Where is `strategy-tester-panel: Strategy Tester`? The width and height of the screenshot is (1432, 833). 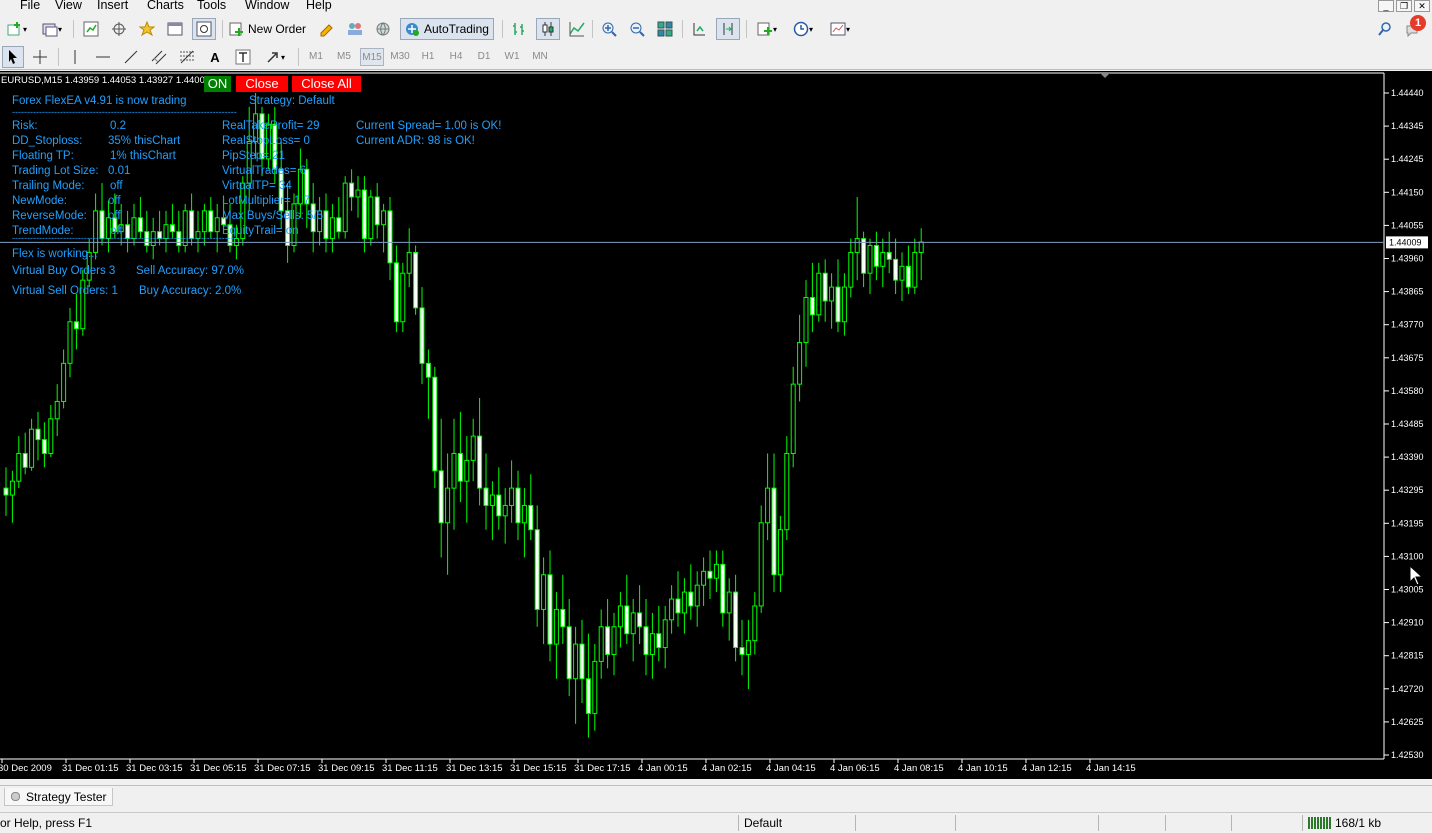 strategy-tester-panel: Strategy Tester is located at coordinates (716, 796).